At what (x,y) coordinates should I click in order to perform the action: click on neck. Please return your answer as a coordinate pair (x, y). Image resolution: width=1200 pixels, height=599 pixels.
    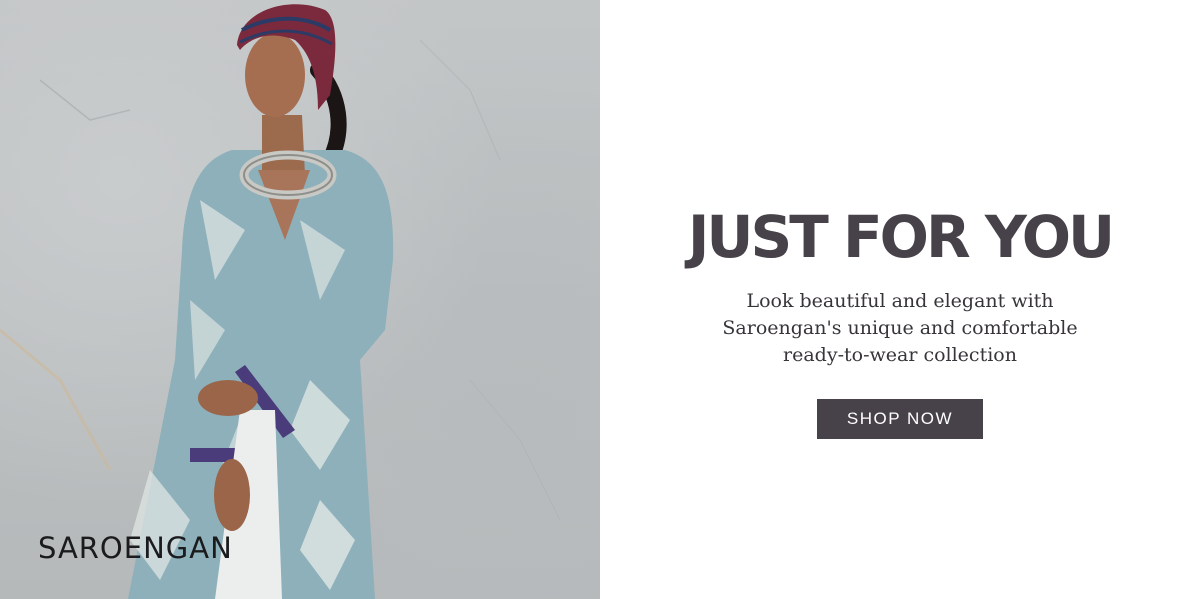
    Looking at the image, I should click on (283, 145).